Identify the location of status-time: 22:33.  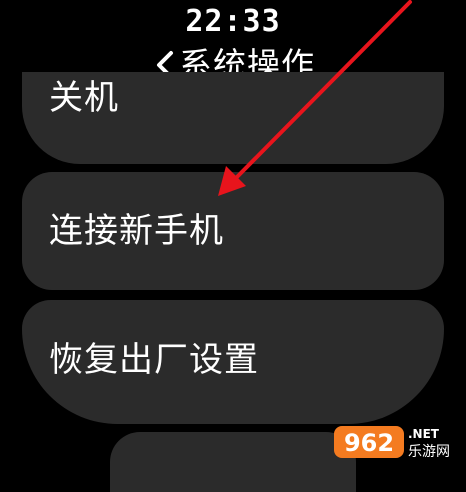
(233, 21).